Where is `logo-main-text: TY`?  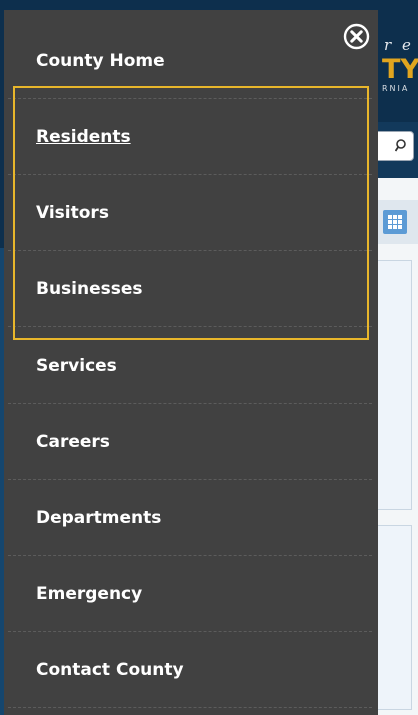
logo-main-text: TY is located at coordinates (400, 69).